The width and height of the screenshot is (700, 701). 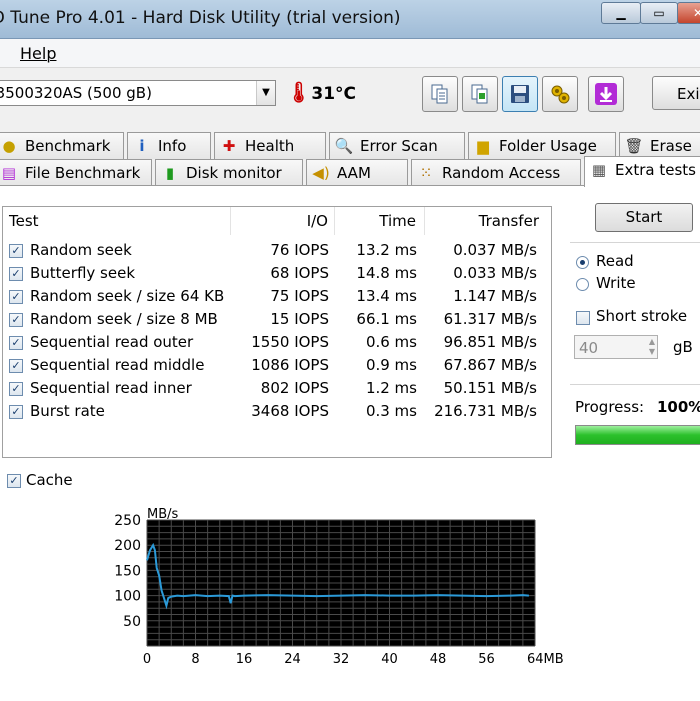 What do you see at coordinates (678, 407) in the screenshot?
I see `progress-value: 100%` at bounding box center [678, 407].